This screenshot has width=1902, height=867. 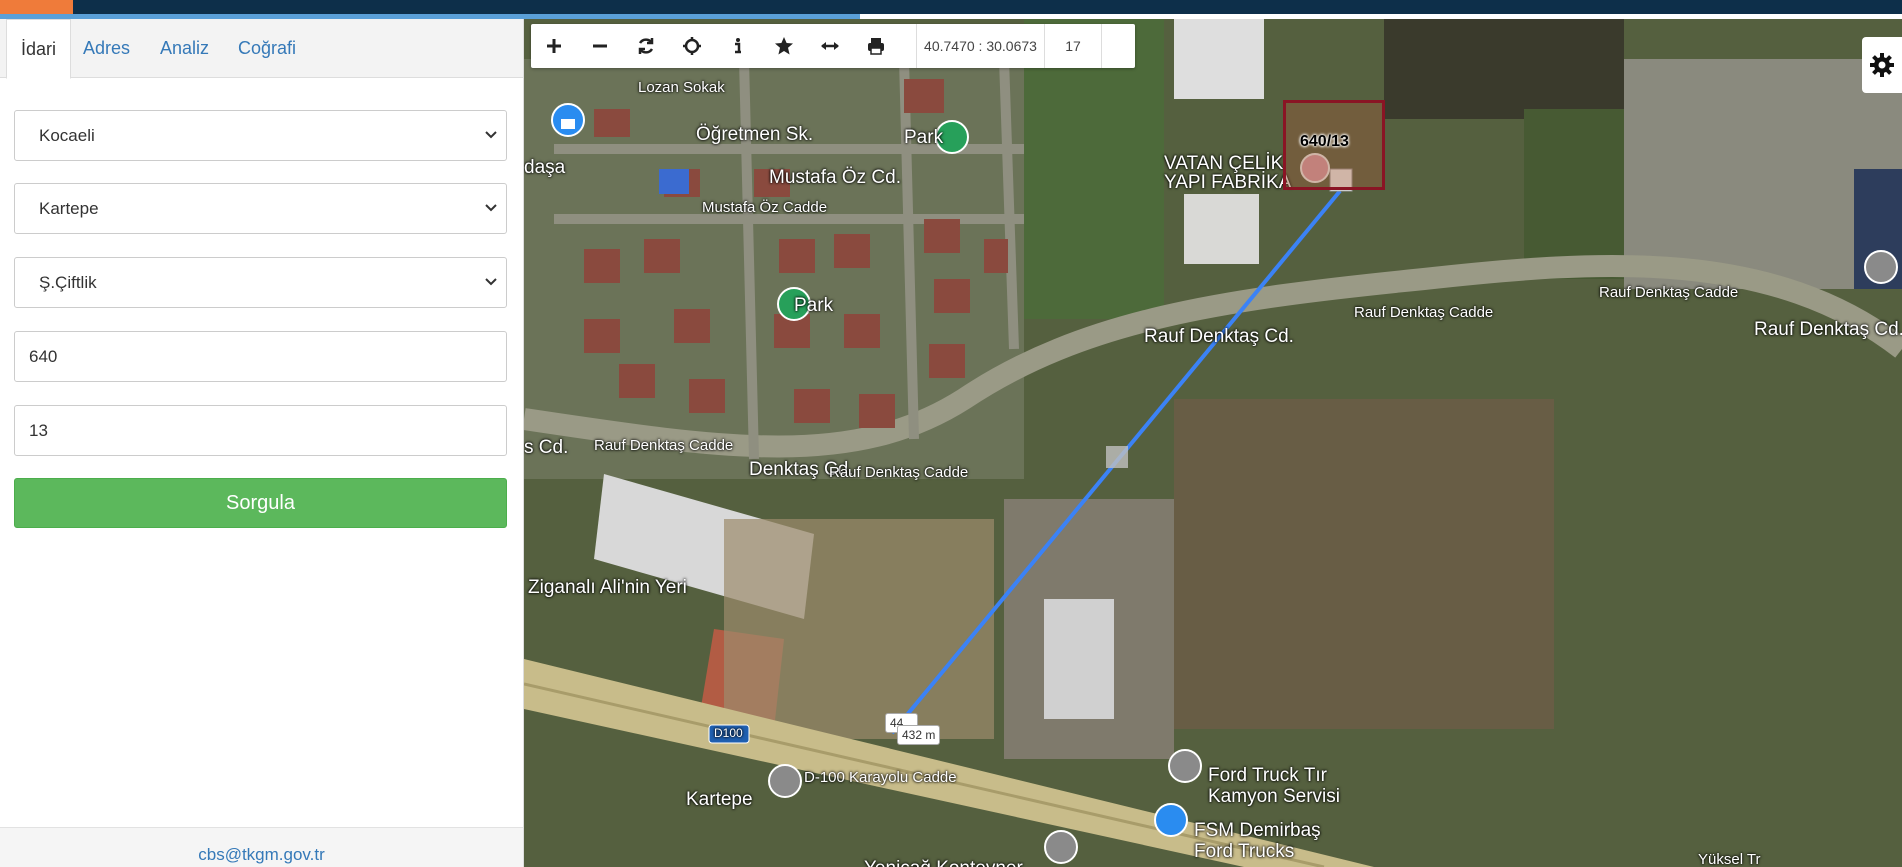 What do you see at coordinates (943, 862) in the screenshot?
I see `map-label: Yeniçağ Konteyner` at bounding box center [943, 862].